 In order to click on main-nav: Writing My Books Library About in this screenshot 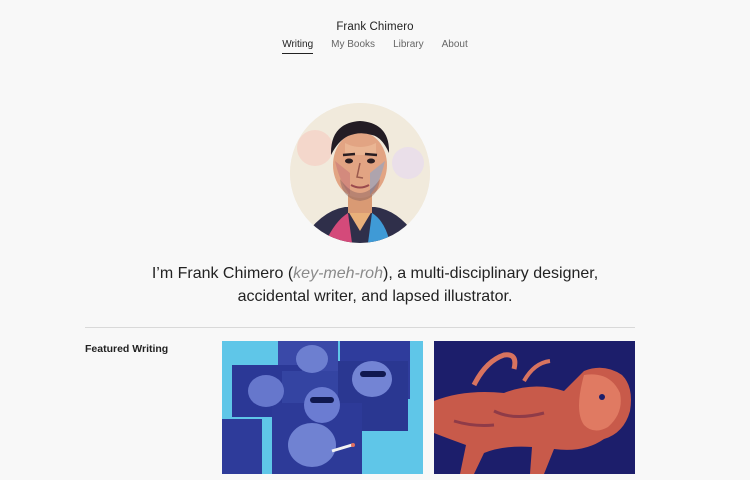, I will do `click(375, 46)`.